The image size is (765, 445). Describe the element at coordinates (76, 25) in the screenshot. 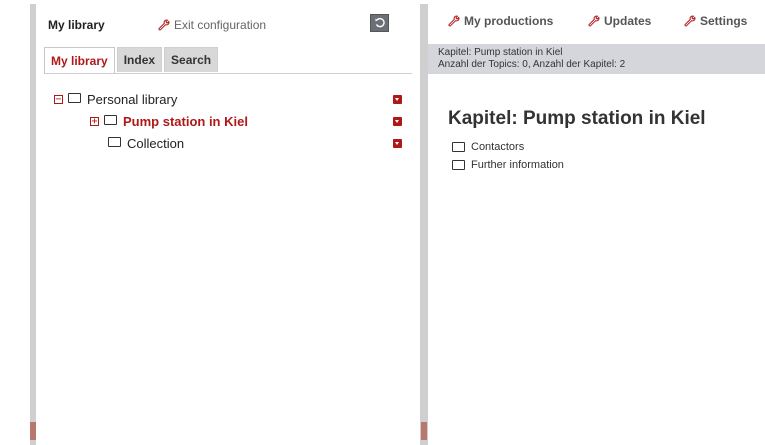

I see `library-title: My library` at that location.